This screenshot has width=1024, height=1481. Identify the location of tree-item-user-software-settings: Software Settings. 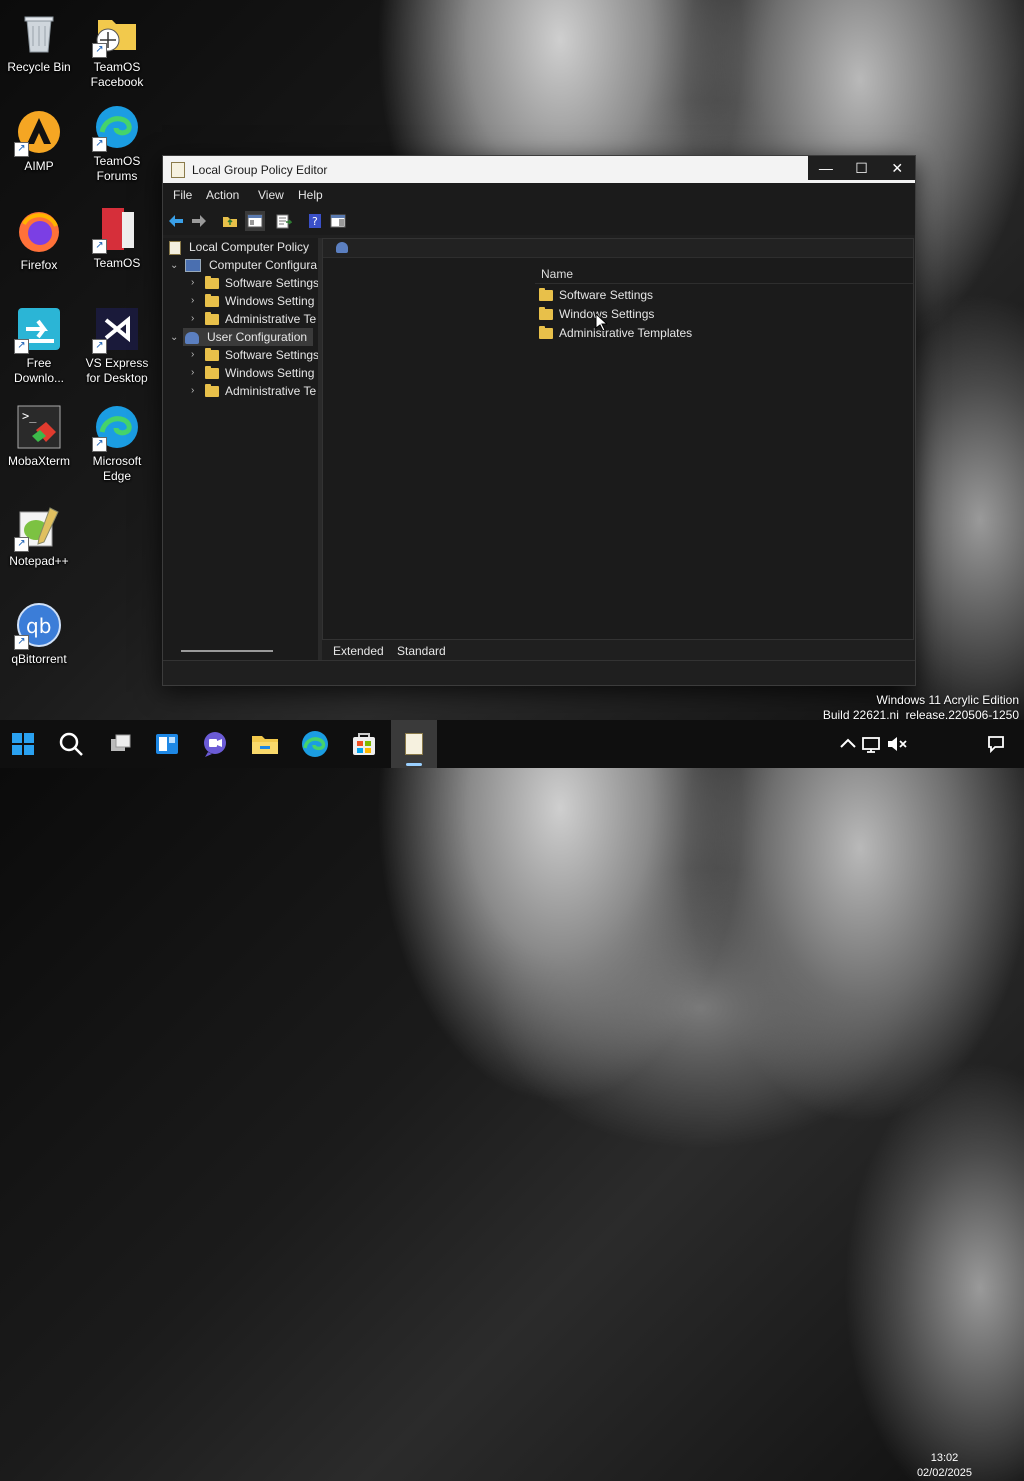
(261, 355).